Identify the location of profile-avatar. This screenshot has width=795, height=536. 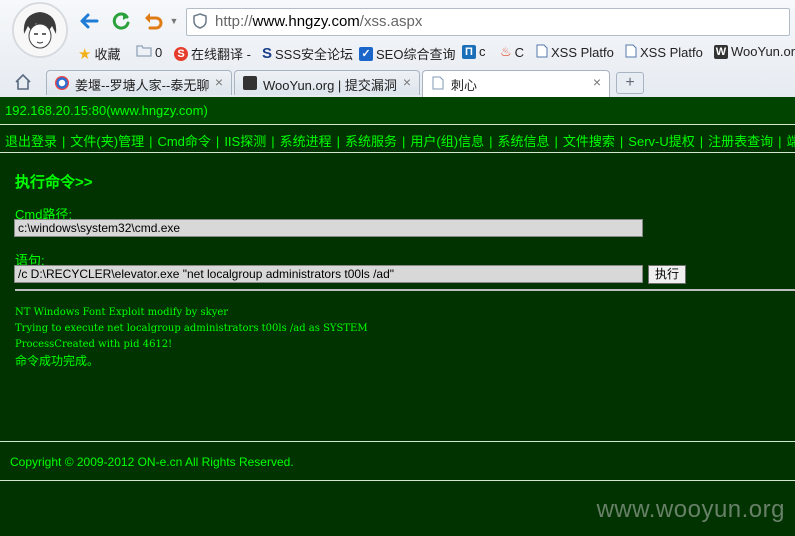
(40, 30).